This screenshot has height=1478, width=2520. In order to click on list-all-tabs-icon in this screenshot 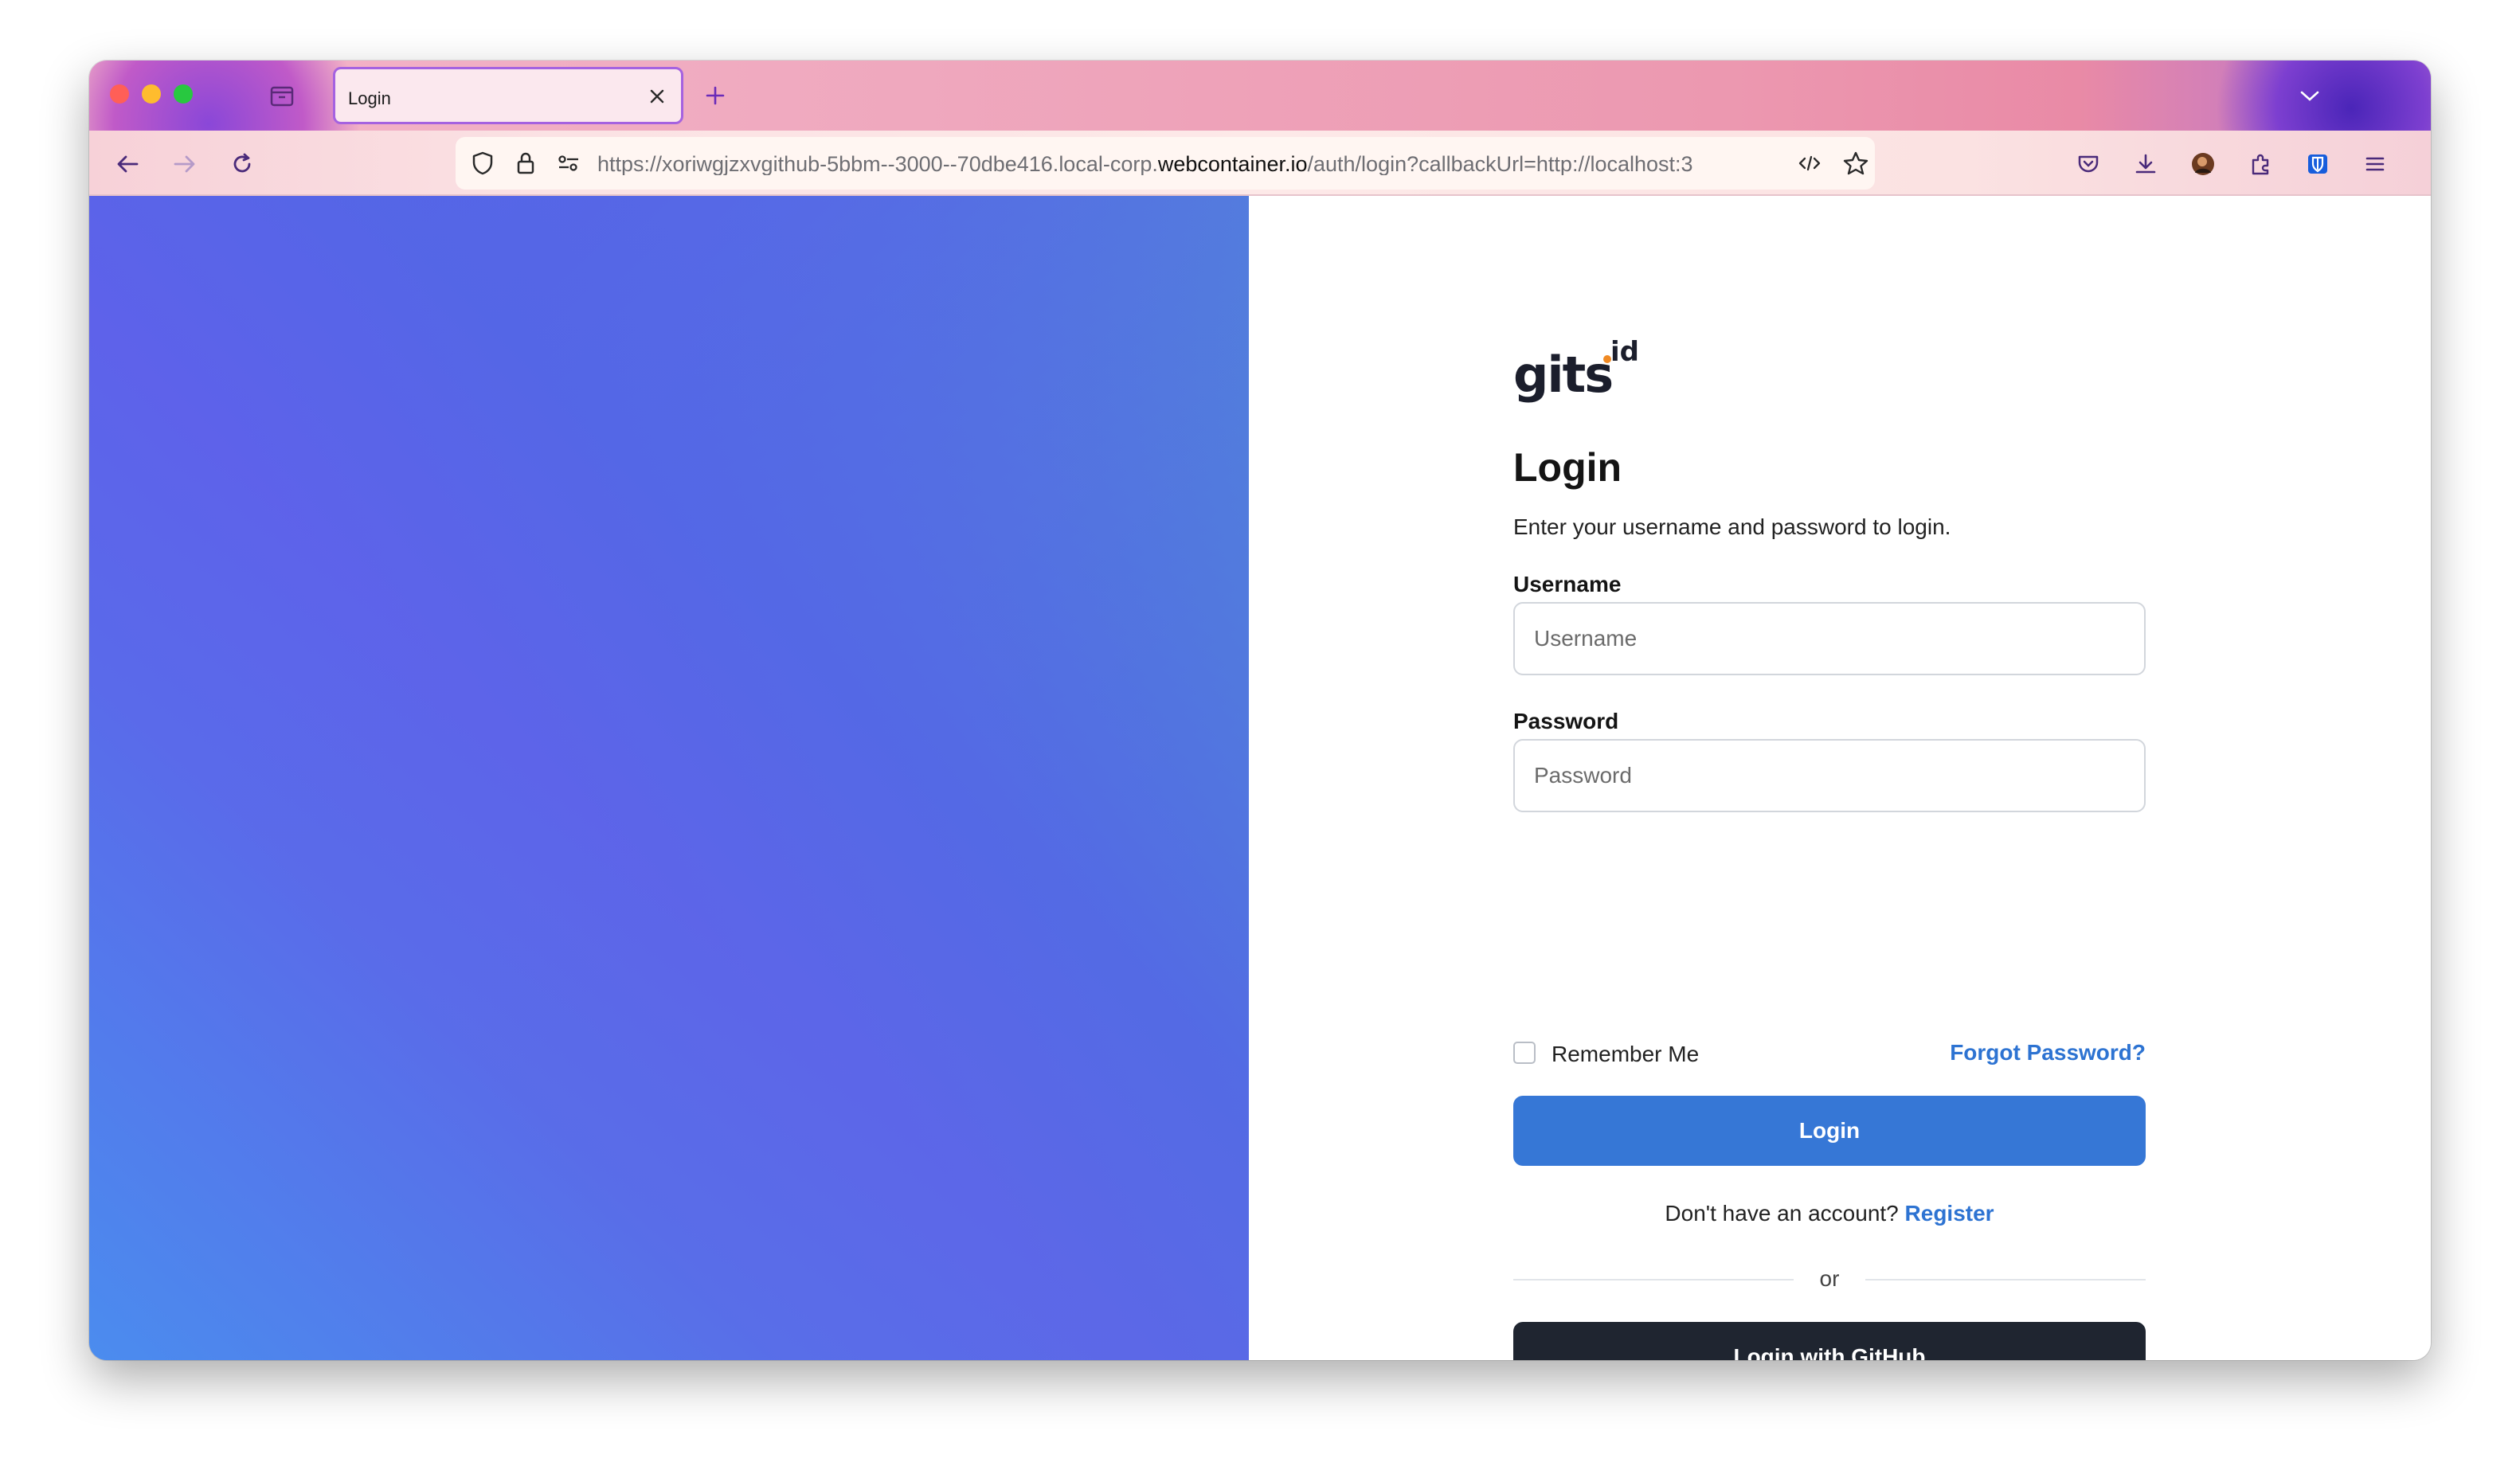, I will do `click(2310, 95)`.